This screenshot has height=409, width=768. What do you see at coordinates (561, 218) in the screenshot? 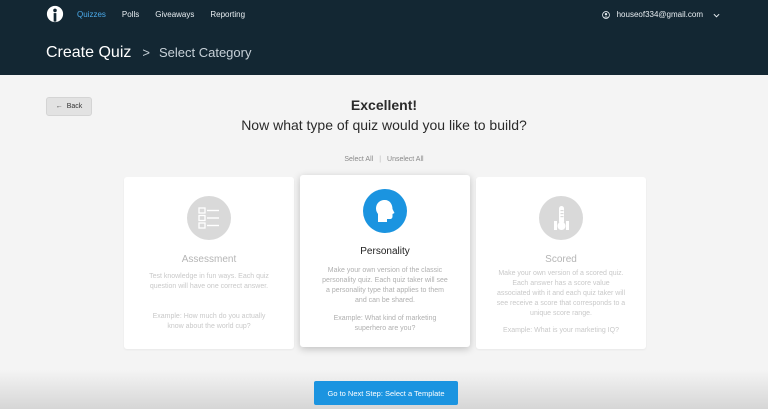
I see `thermometer-icon` at bounding box center [561, 218].